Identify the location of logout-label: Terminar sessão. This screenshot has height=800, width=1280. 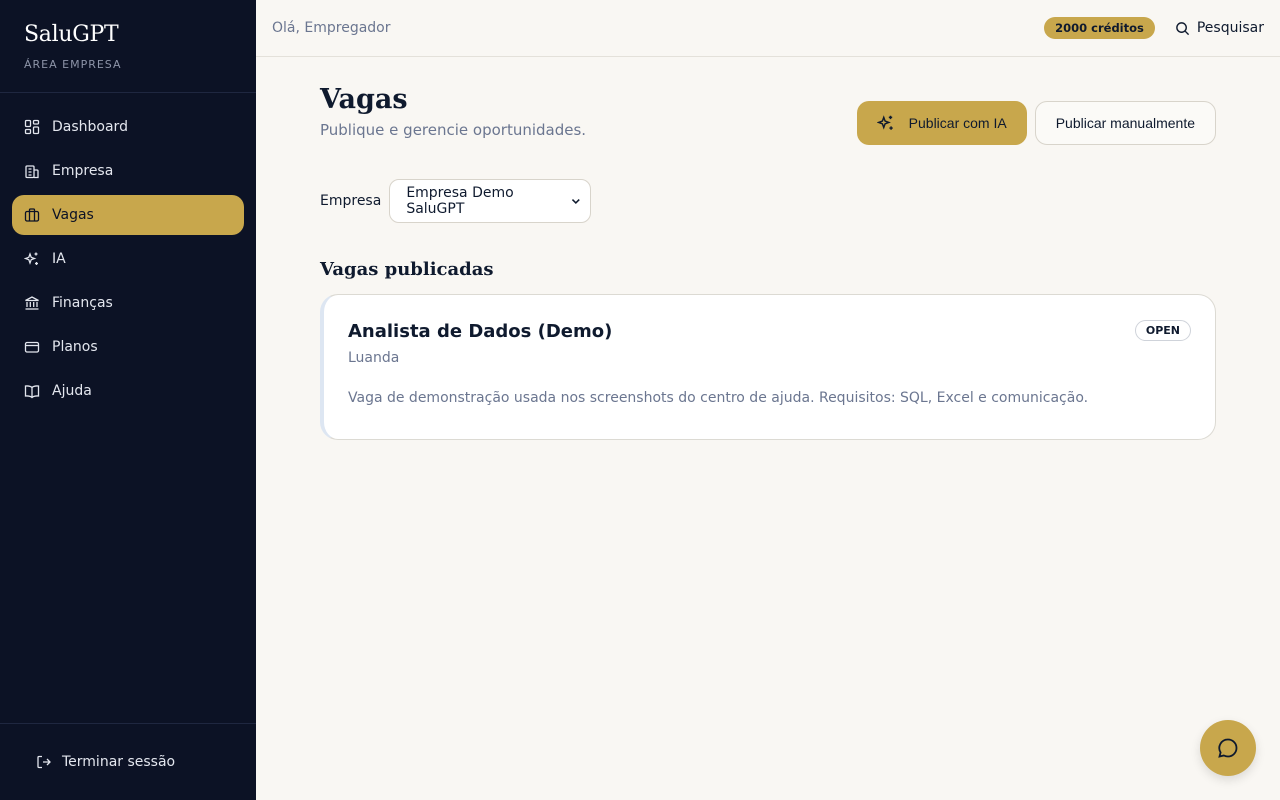
(119, 762).